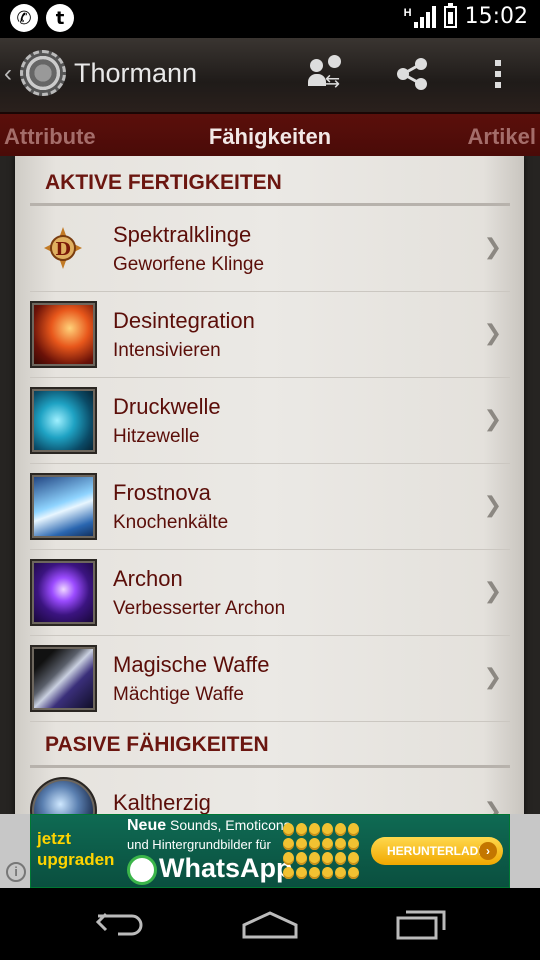 The height and width of the screenshot is (960, 540). I want to click on switch-profile-button: ⇆, so click(328, 74).